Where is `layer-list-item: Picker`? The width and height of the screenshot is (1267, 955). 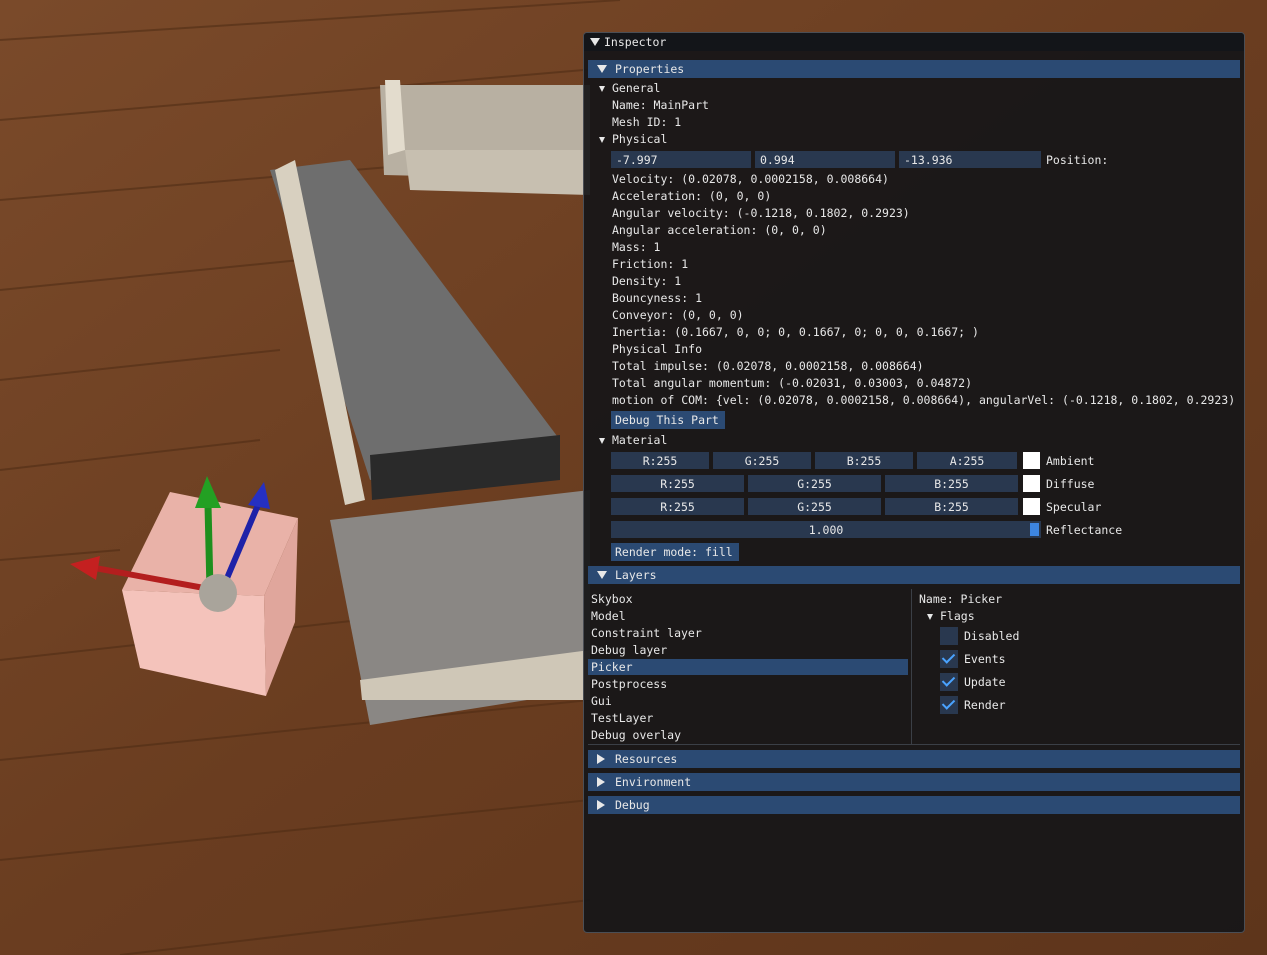 layer-list-item: Picker is located at coordinates (748, 667).